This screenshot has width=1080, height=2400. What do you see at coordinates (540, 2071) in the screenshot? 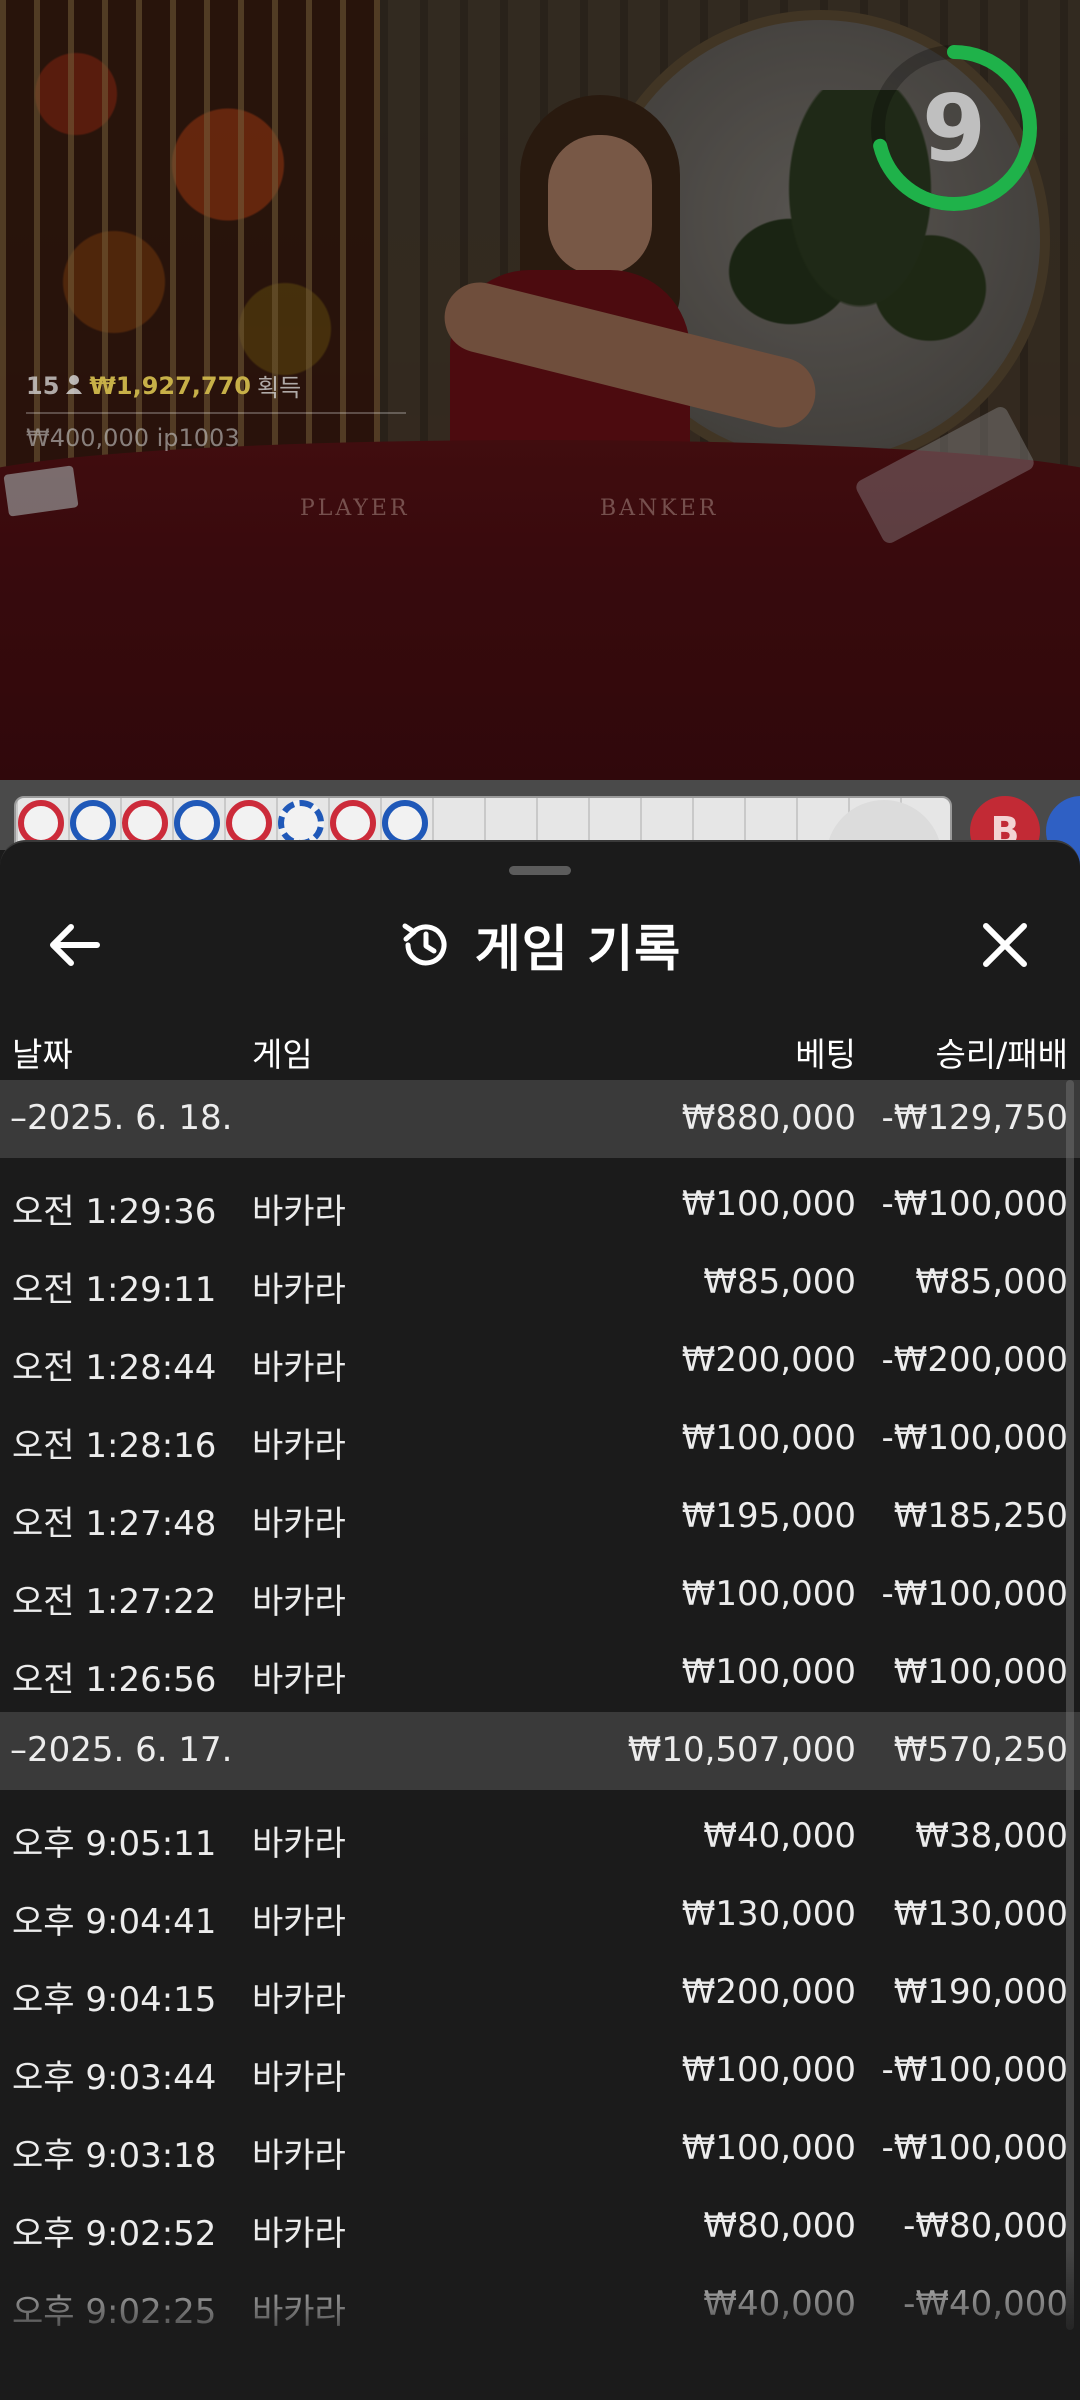
I see `history-row: 오후 9:03:44 바카라 ₩100,000 -₩100,000` at bounding box center [540, 2071].